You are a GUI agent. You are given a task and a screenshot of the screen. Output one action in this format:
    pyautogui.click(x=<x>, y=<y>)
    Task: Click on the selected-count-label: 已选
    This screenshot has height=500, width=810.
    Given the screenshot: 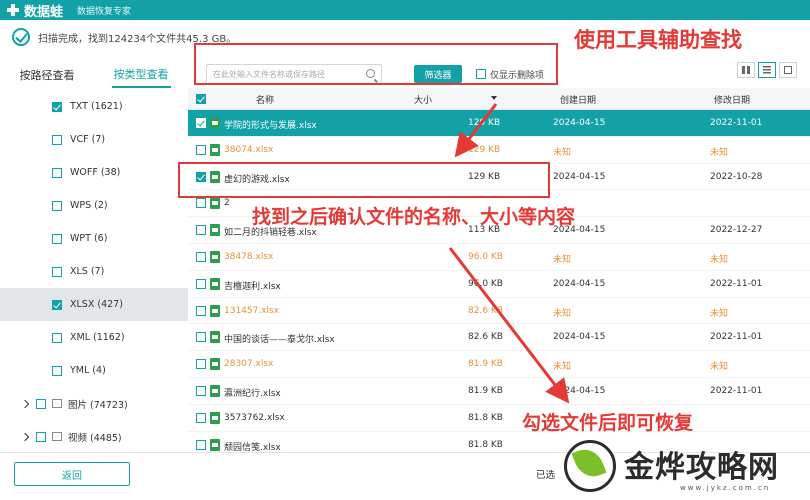 What is the action you would take?
    pyautogui.click(x=546, y=475)
    